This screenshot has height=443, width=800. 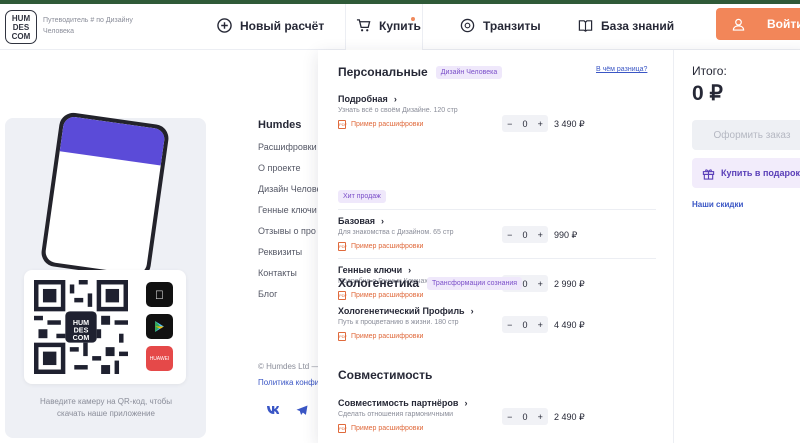 What do you see at coordinates (497, 258) in the screenshot?
I see `divider` at bounding box center [497, 258].